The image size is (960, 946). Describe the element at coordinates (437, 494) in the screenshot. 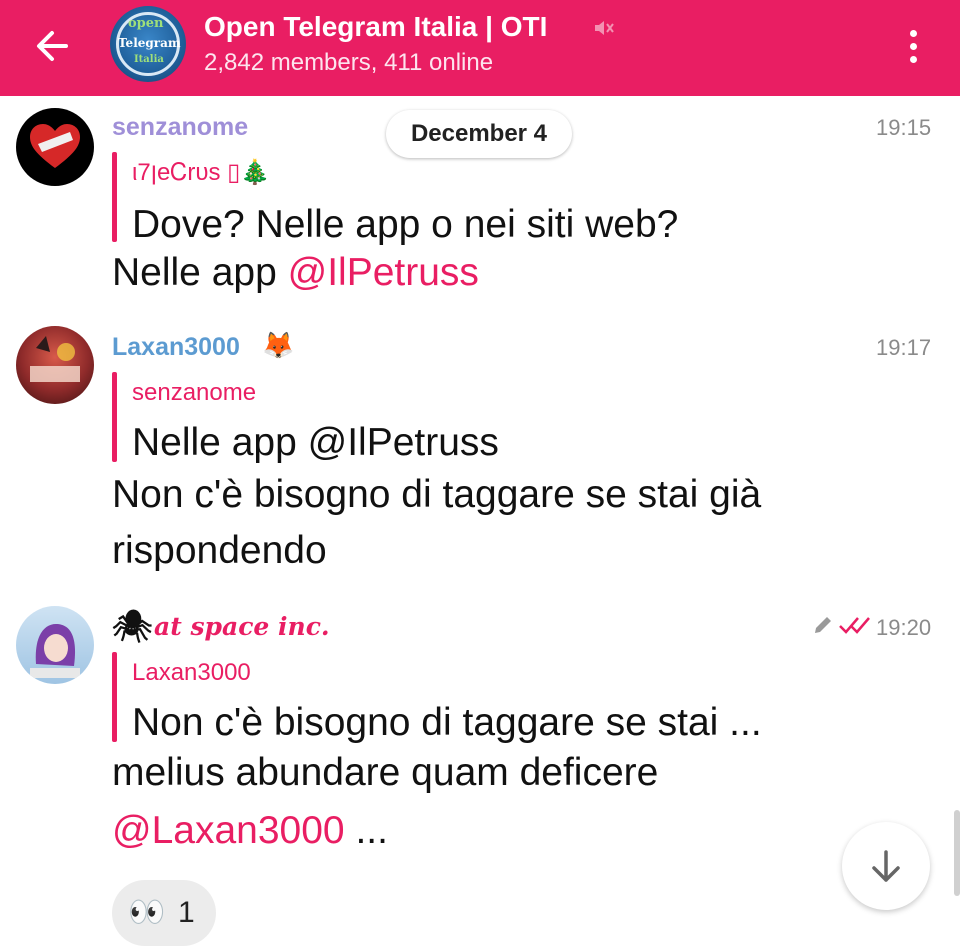

I see `message-text-line-1: Non c'è bisogno di taggare se stai già` at that location.